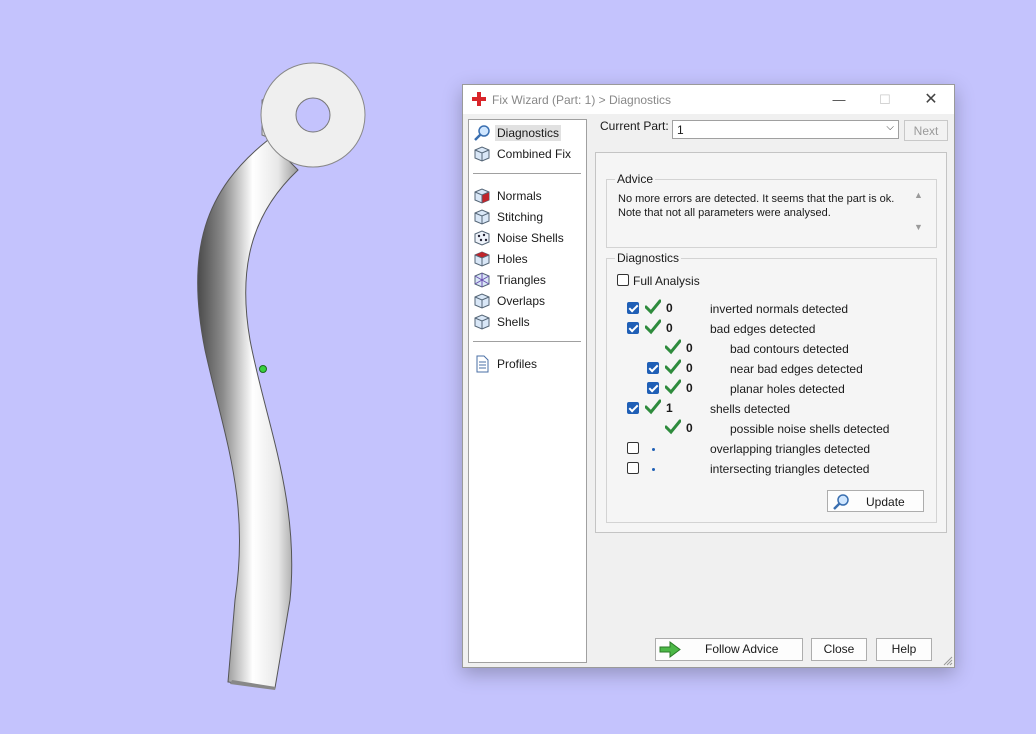 This screenshot has height=734, width=1036. Describe the element at coordinates (482, 238) in the screenshot. I see `noise-shells-icon` at that location.